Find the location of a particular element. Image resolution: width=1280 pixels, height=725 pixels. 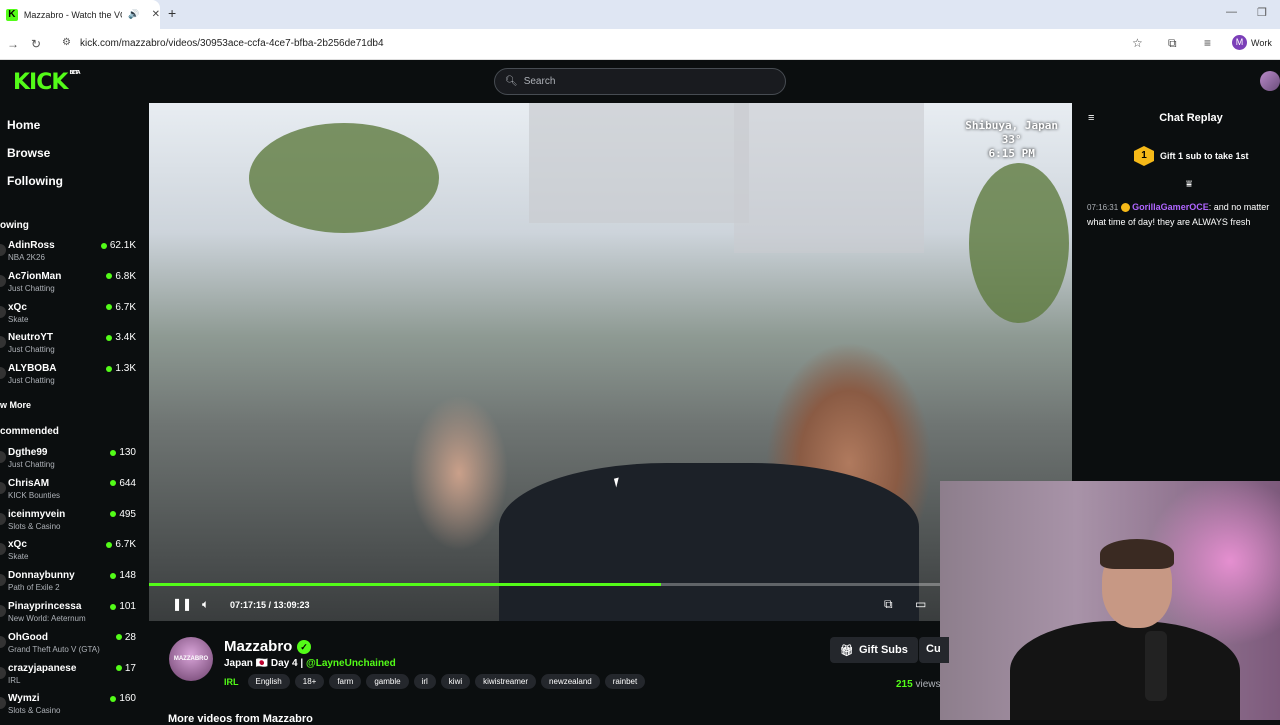

seek-bar is located at coordinates (610, 584).